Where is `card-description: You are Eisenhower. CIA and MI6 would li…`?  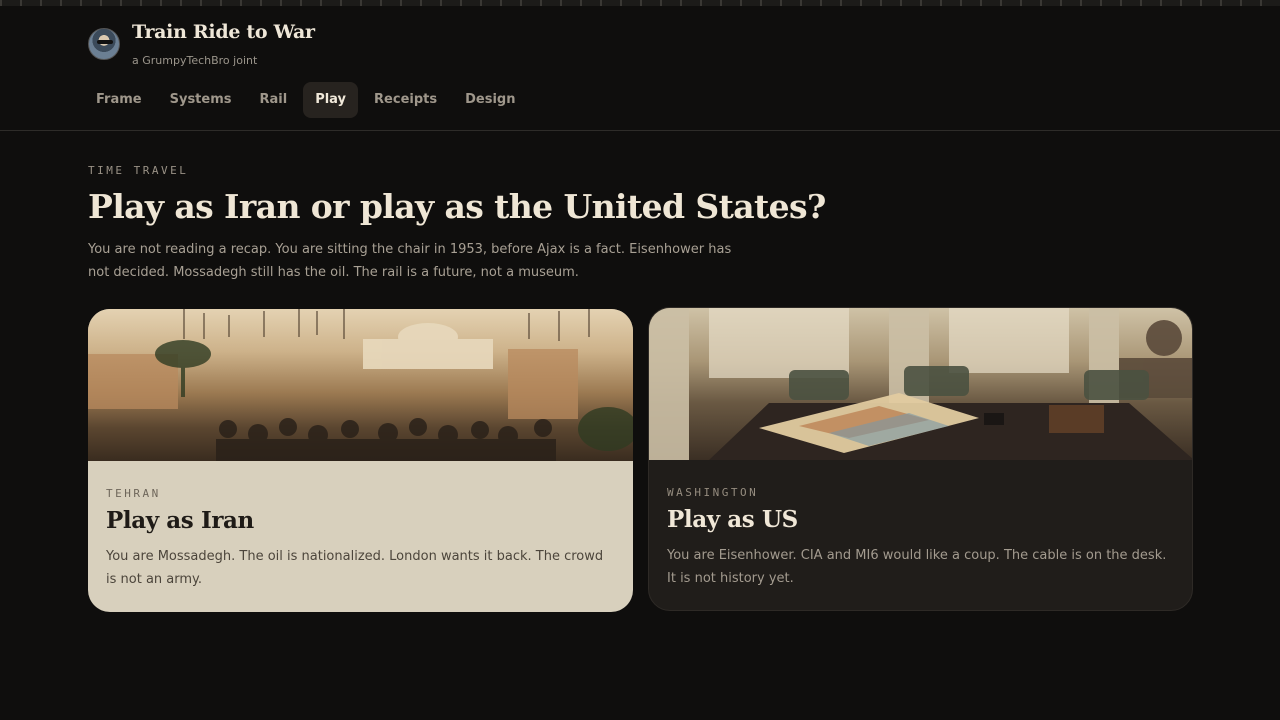
card-description: You are Eisenhower. CIA and MI6 would li… is located at coordinates (917, 567).